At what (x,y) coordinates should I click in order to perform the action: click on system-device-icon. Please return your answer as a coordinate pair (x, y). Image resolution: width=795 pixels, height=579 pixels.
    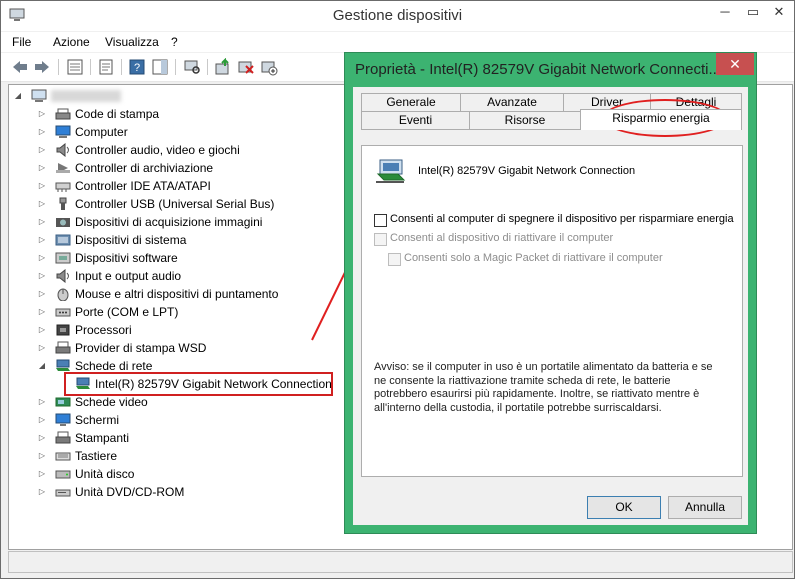
    Looking at the image, I should click on (63, 240).